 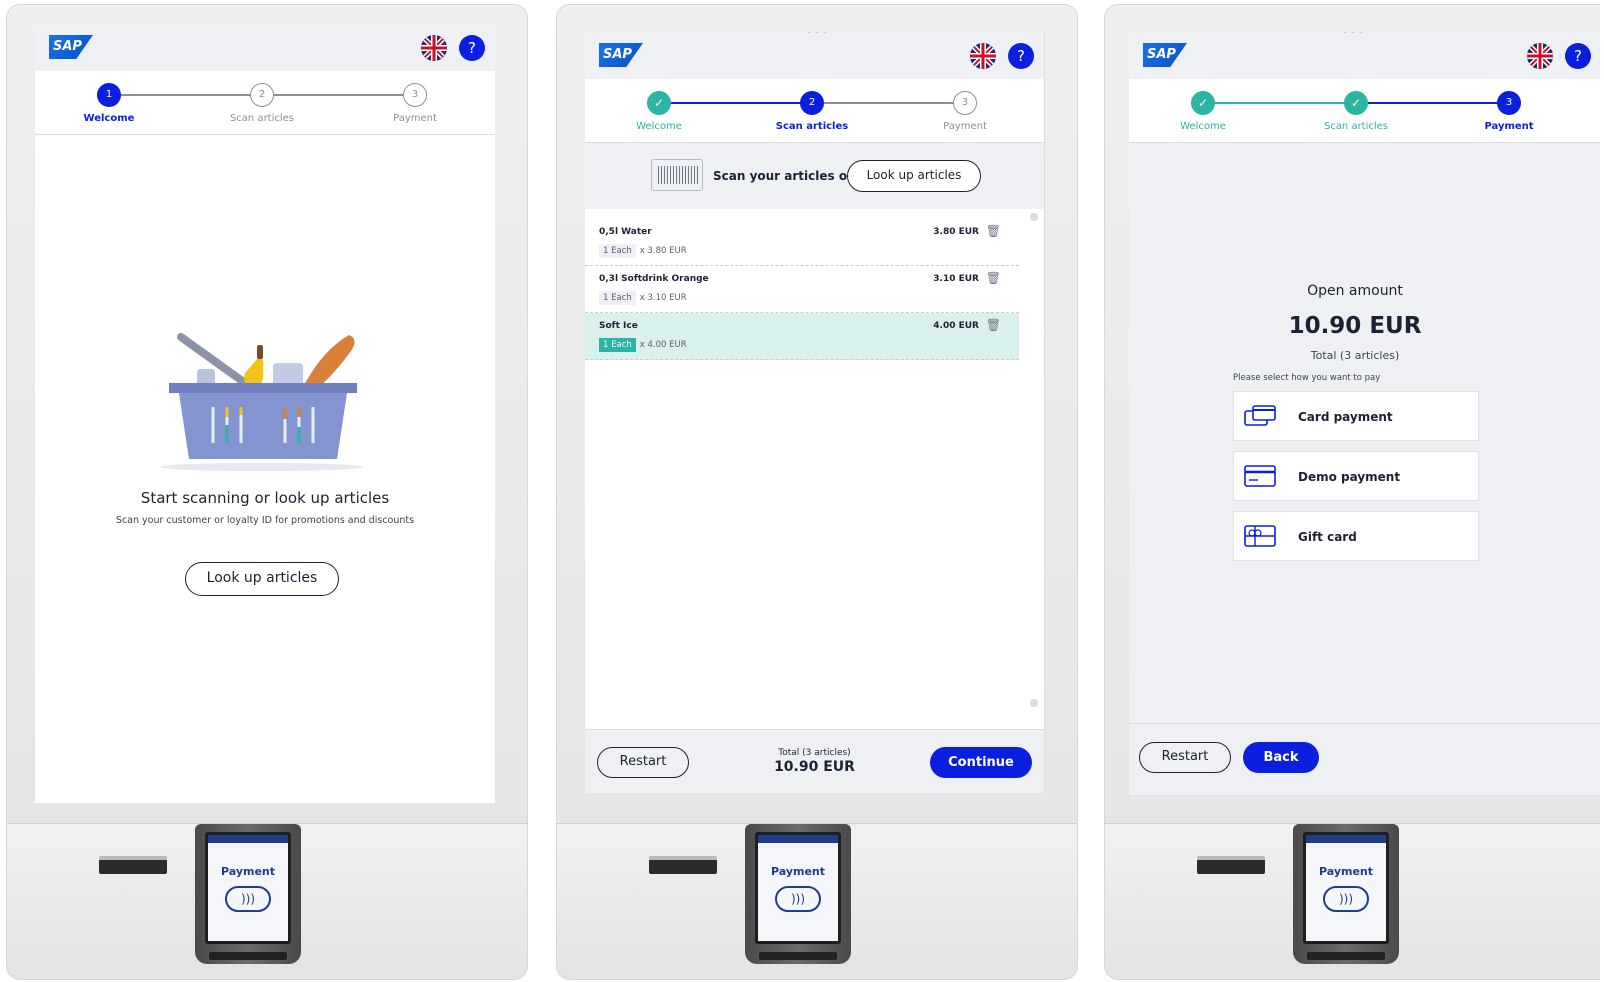 What do you see at coordinates (663, 251) in the screenshot?
I see `unit-price: x 3.80 EUR` at bounding box center [663, 251].